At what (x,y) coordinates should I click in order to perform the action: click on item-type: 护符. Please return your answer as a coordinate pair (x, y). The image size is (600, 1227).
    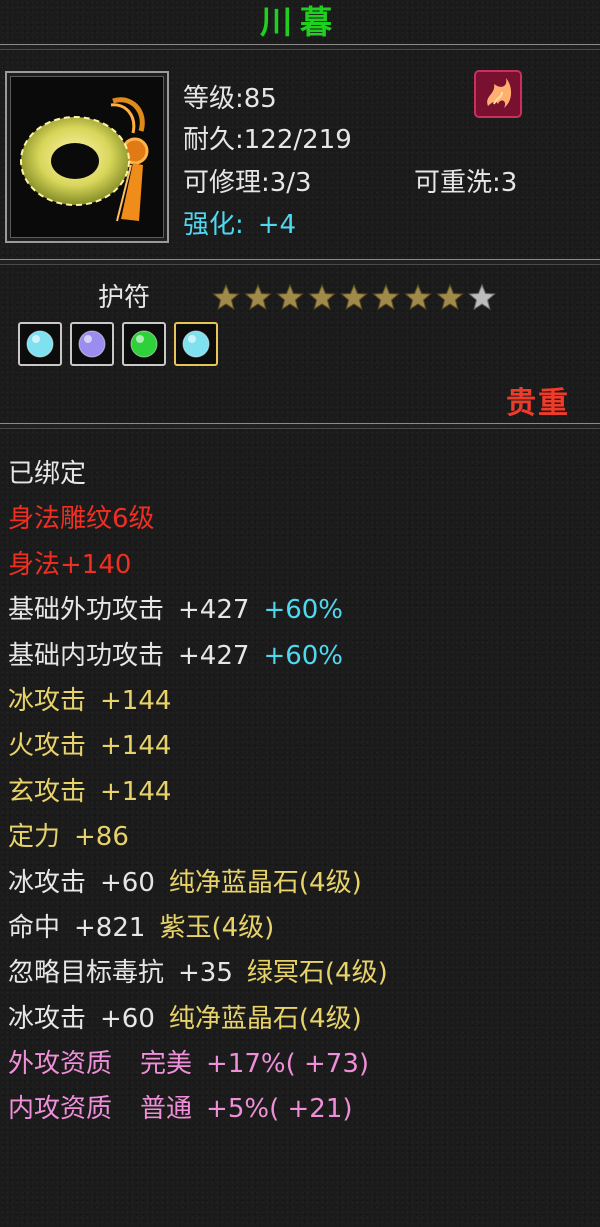
    Looking at the image, I should click on (124, 298).